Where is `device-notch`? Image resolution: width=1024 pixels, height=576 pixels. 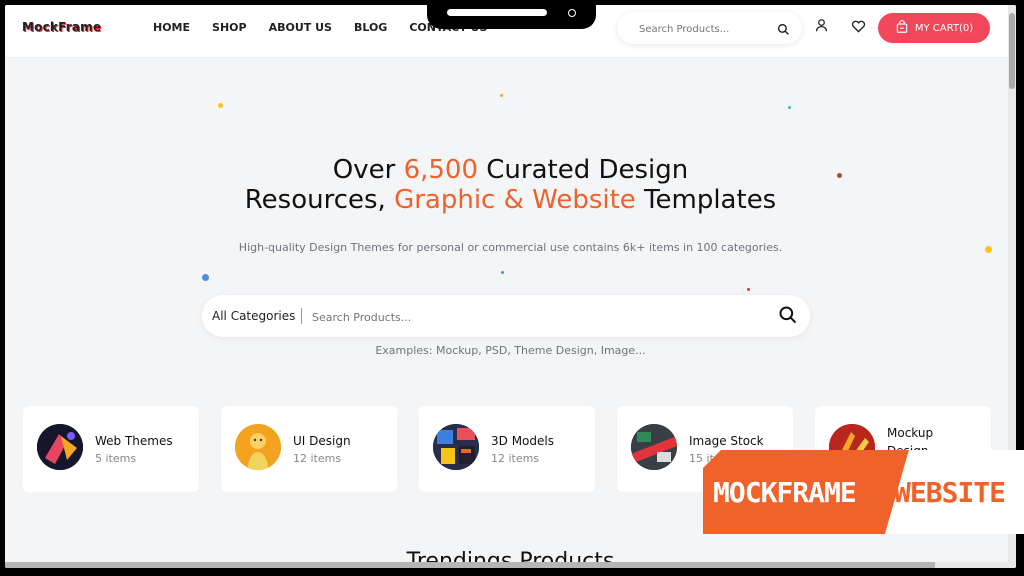
device-notch is located at coordinates (511, 17).